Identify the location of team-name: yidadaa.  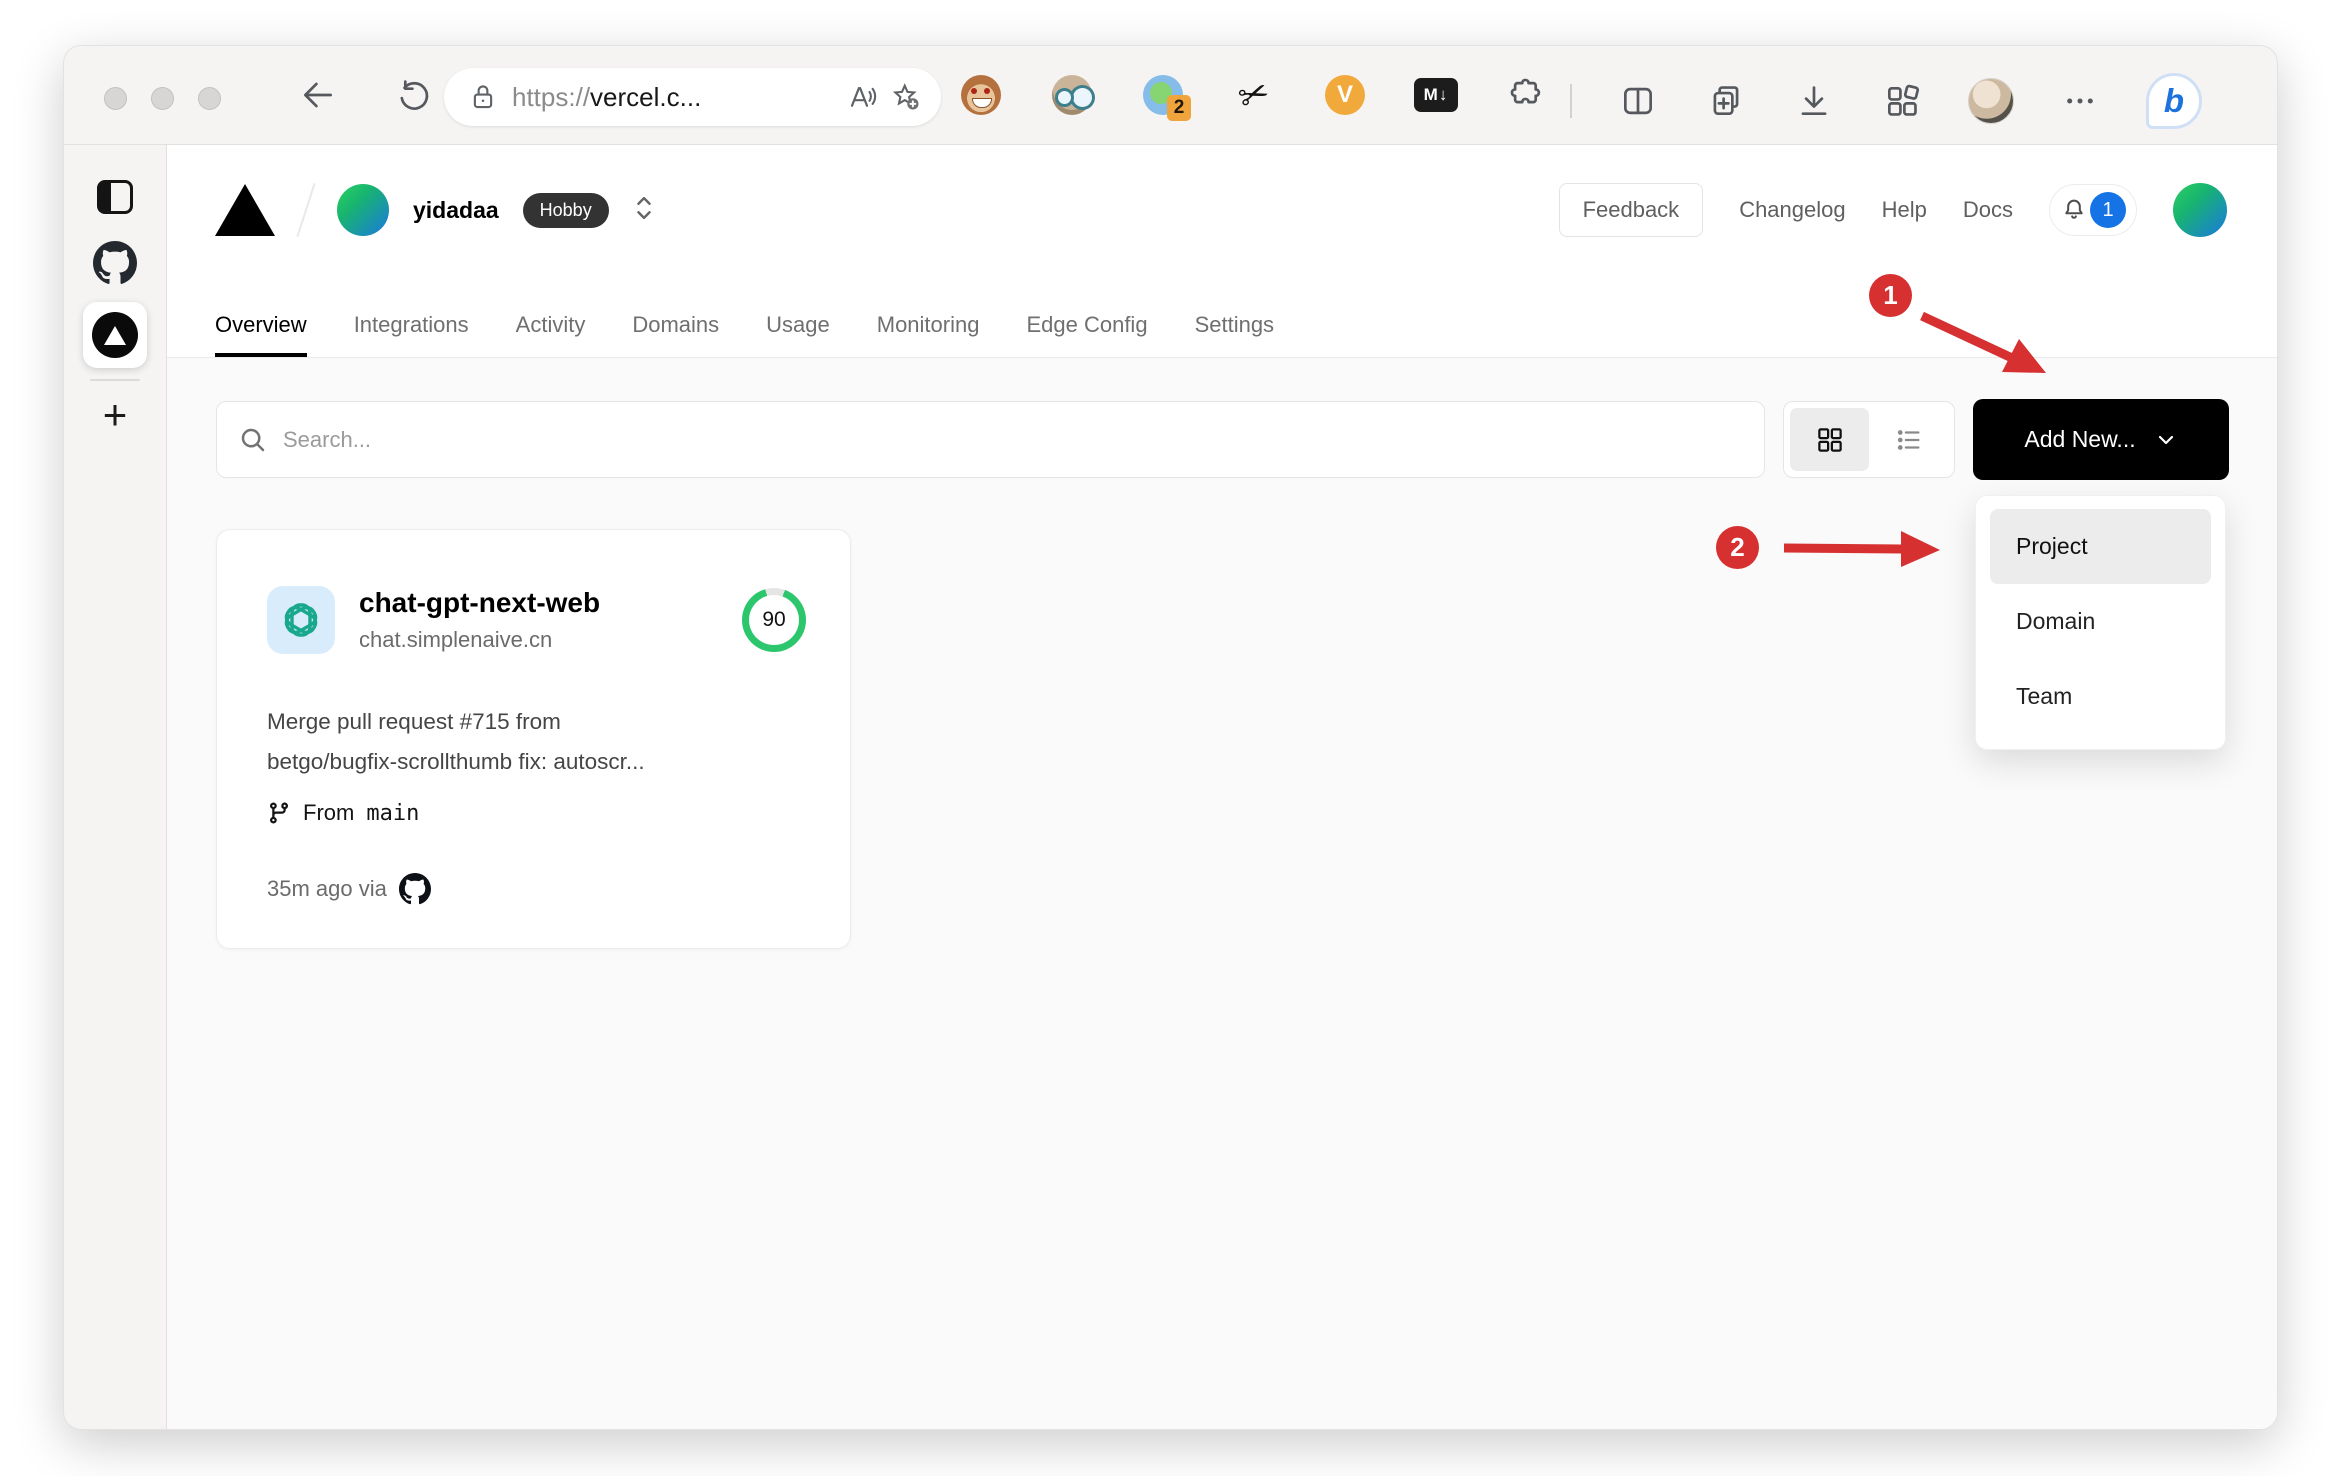
(456, 210).